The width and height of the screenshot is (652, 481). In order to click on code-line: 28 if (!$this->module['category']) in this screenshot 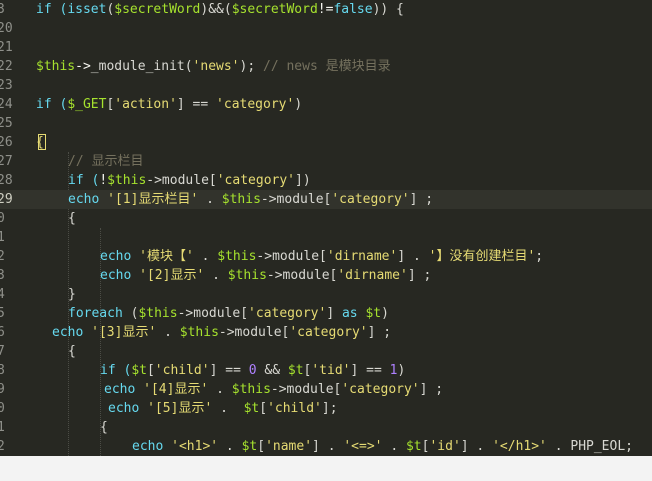, I will do `click(326, 180)`.